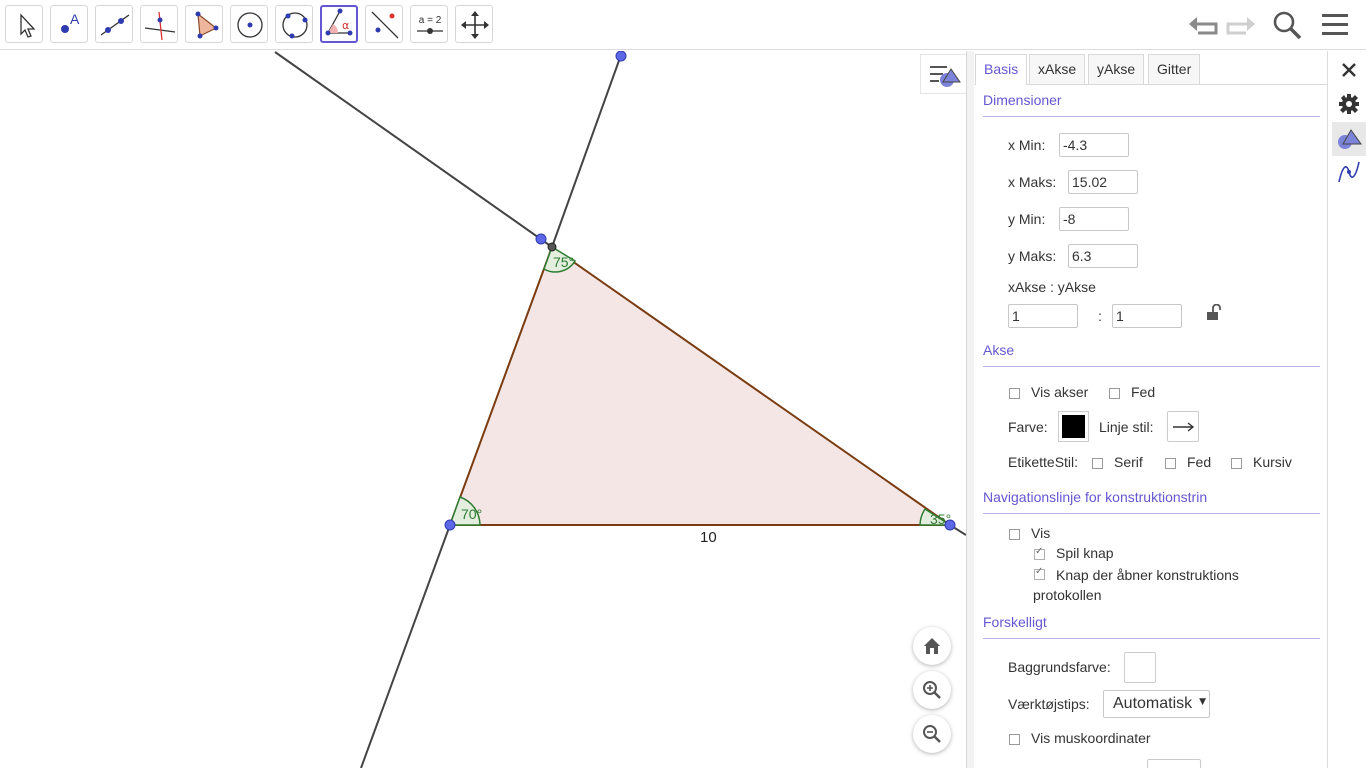 Image resolution: width=1366 pixels, height=768 pixels. I want to click on redo-button, so click(1241, 25).